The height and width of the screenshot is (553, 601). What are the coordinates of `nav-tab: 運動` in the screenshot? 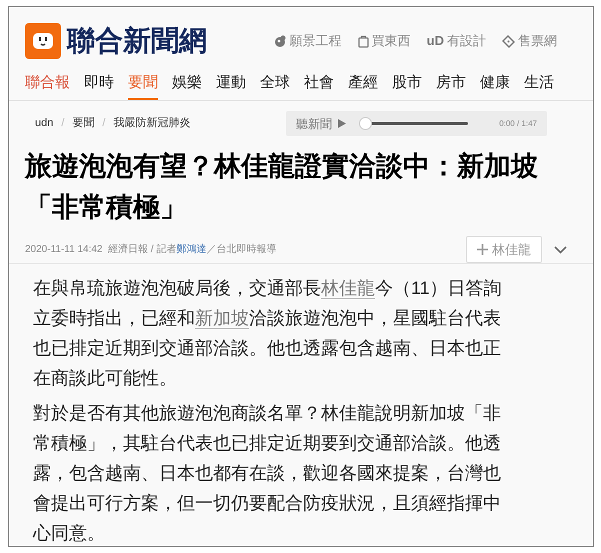 It's located at (231, 86).